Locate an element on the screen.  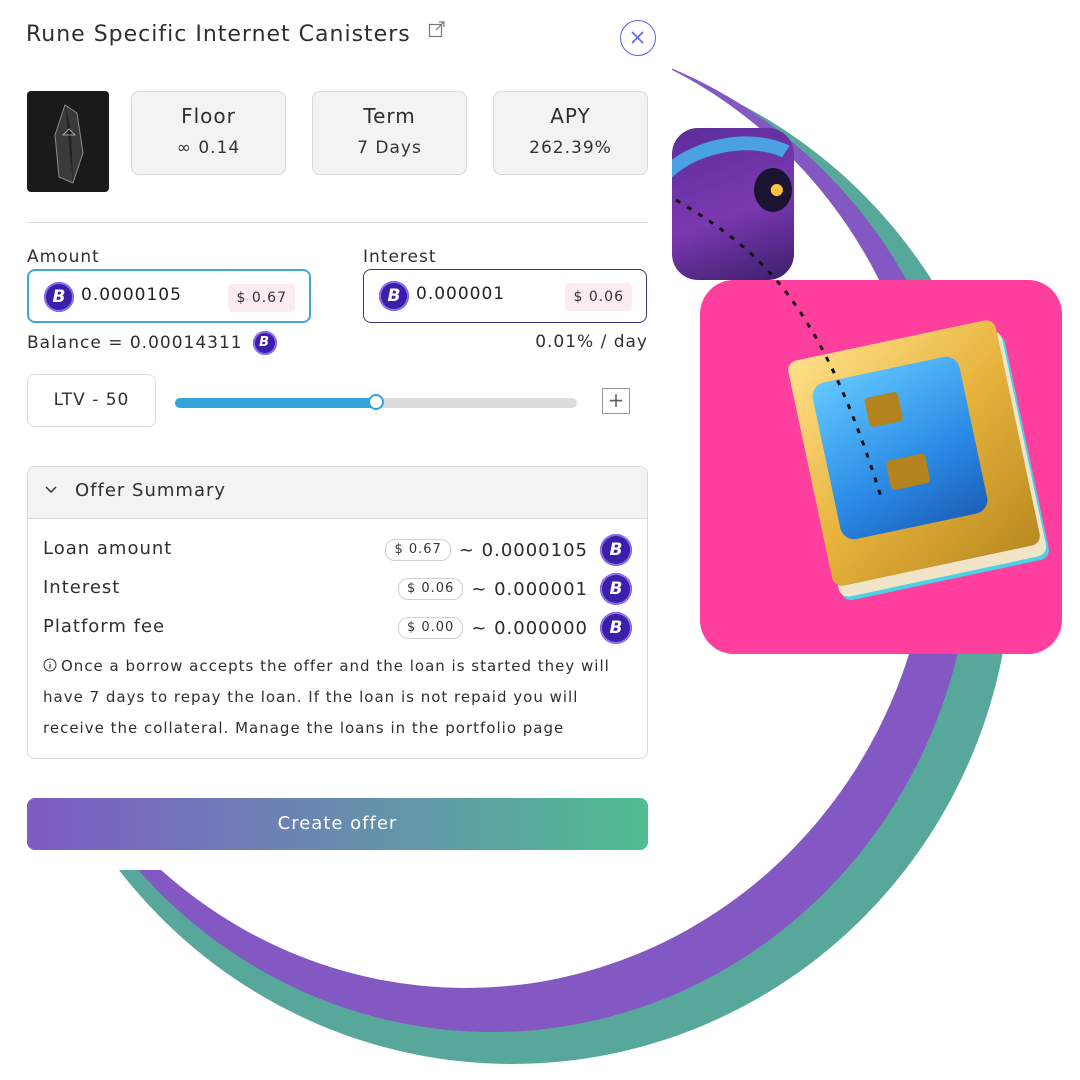
ltv-badge: LTV - 50 is located at coordinates (91, 400).